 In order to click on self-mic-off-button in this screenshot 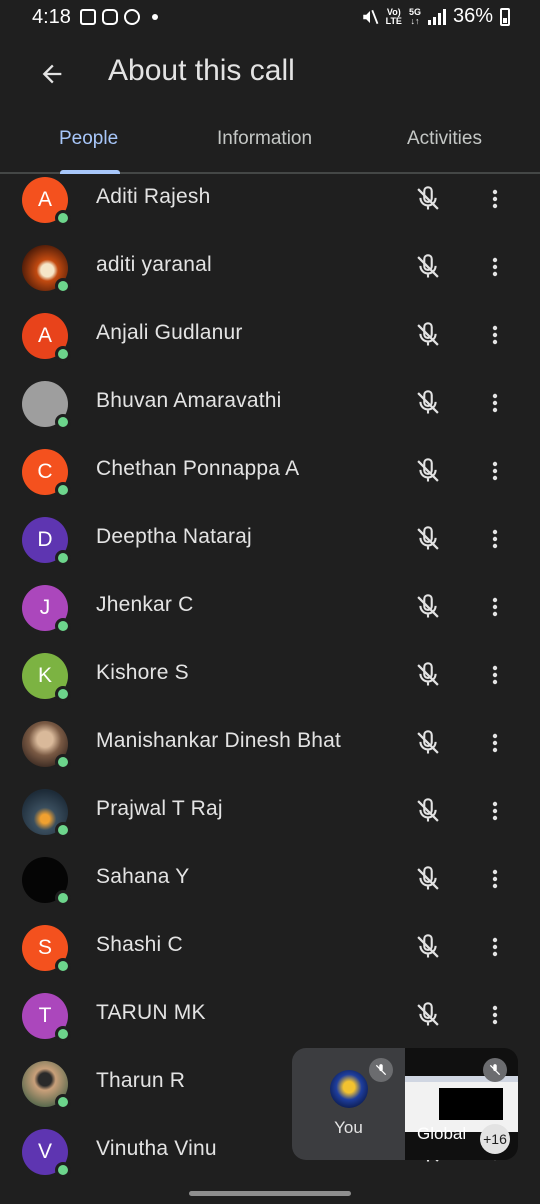, I will do `click(381, 1070)`.